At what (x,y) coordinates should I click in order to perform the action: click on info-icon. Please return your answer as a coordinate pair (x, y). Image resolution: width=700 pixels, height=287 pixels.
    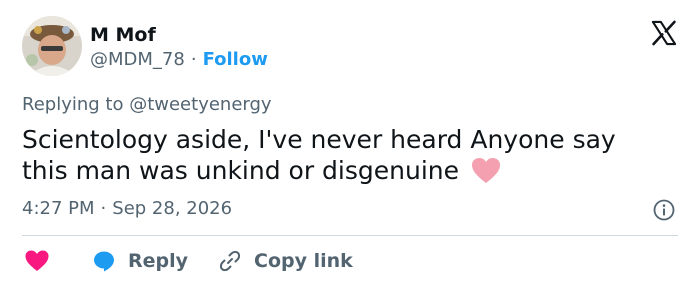
    Looking at the image, I should click on (664, 210).